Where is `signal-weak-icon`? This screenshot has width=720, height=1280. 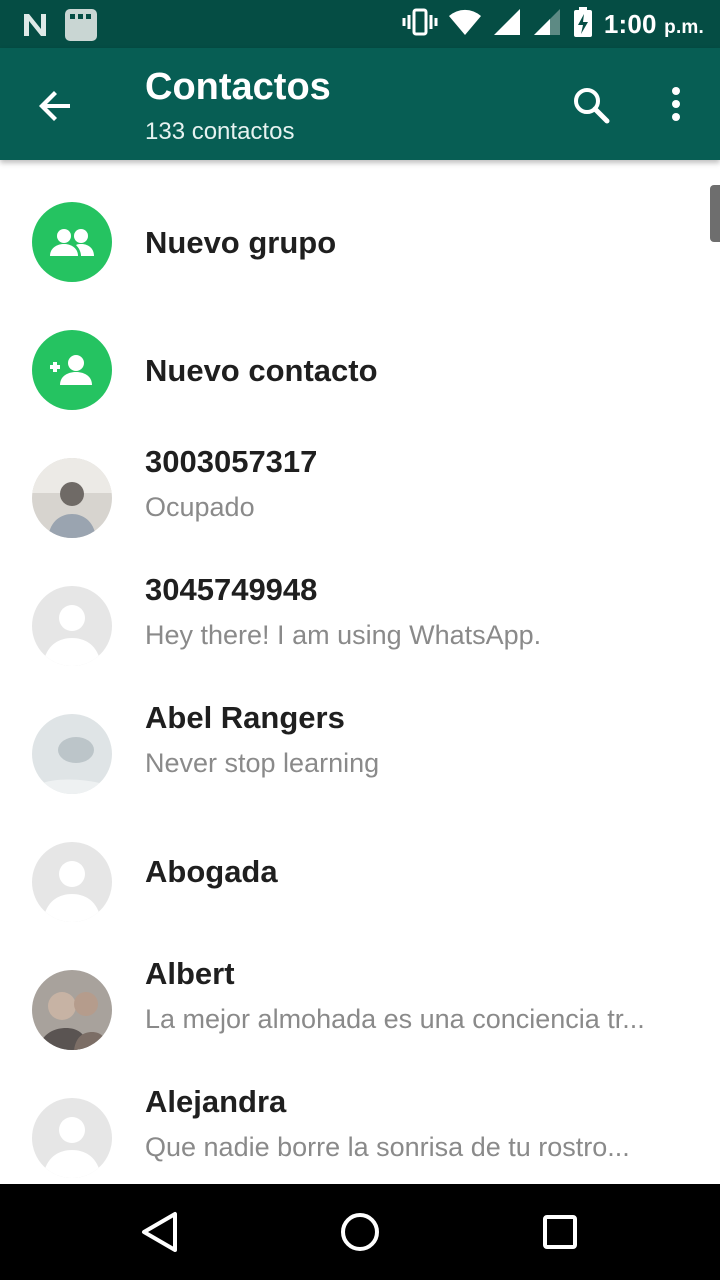 signal-weak-icon is located at coordinates (547, 24).